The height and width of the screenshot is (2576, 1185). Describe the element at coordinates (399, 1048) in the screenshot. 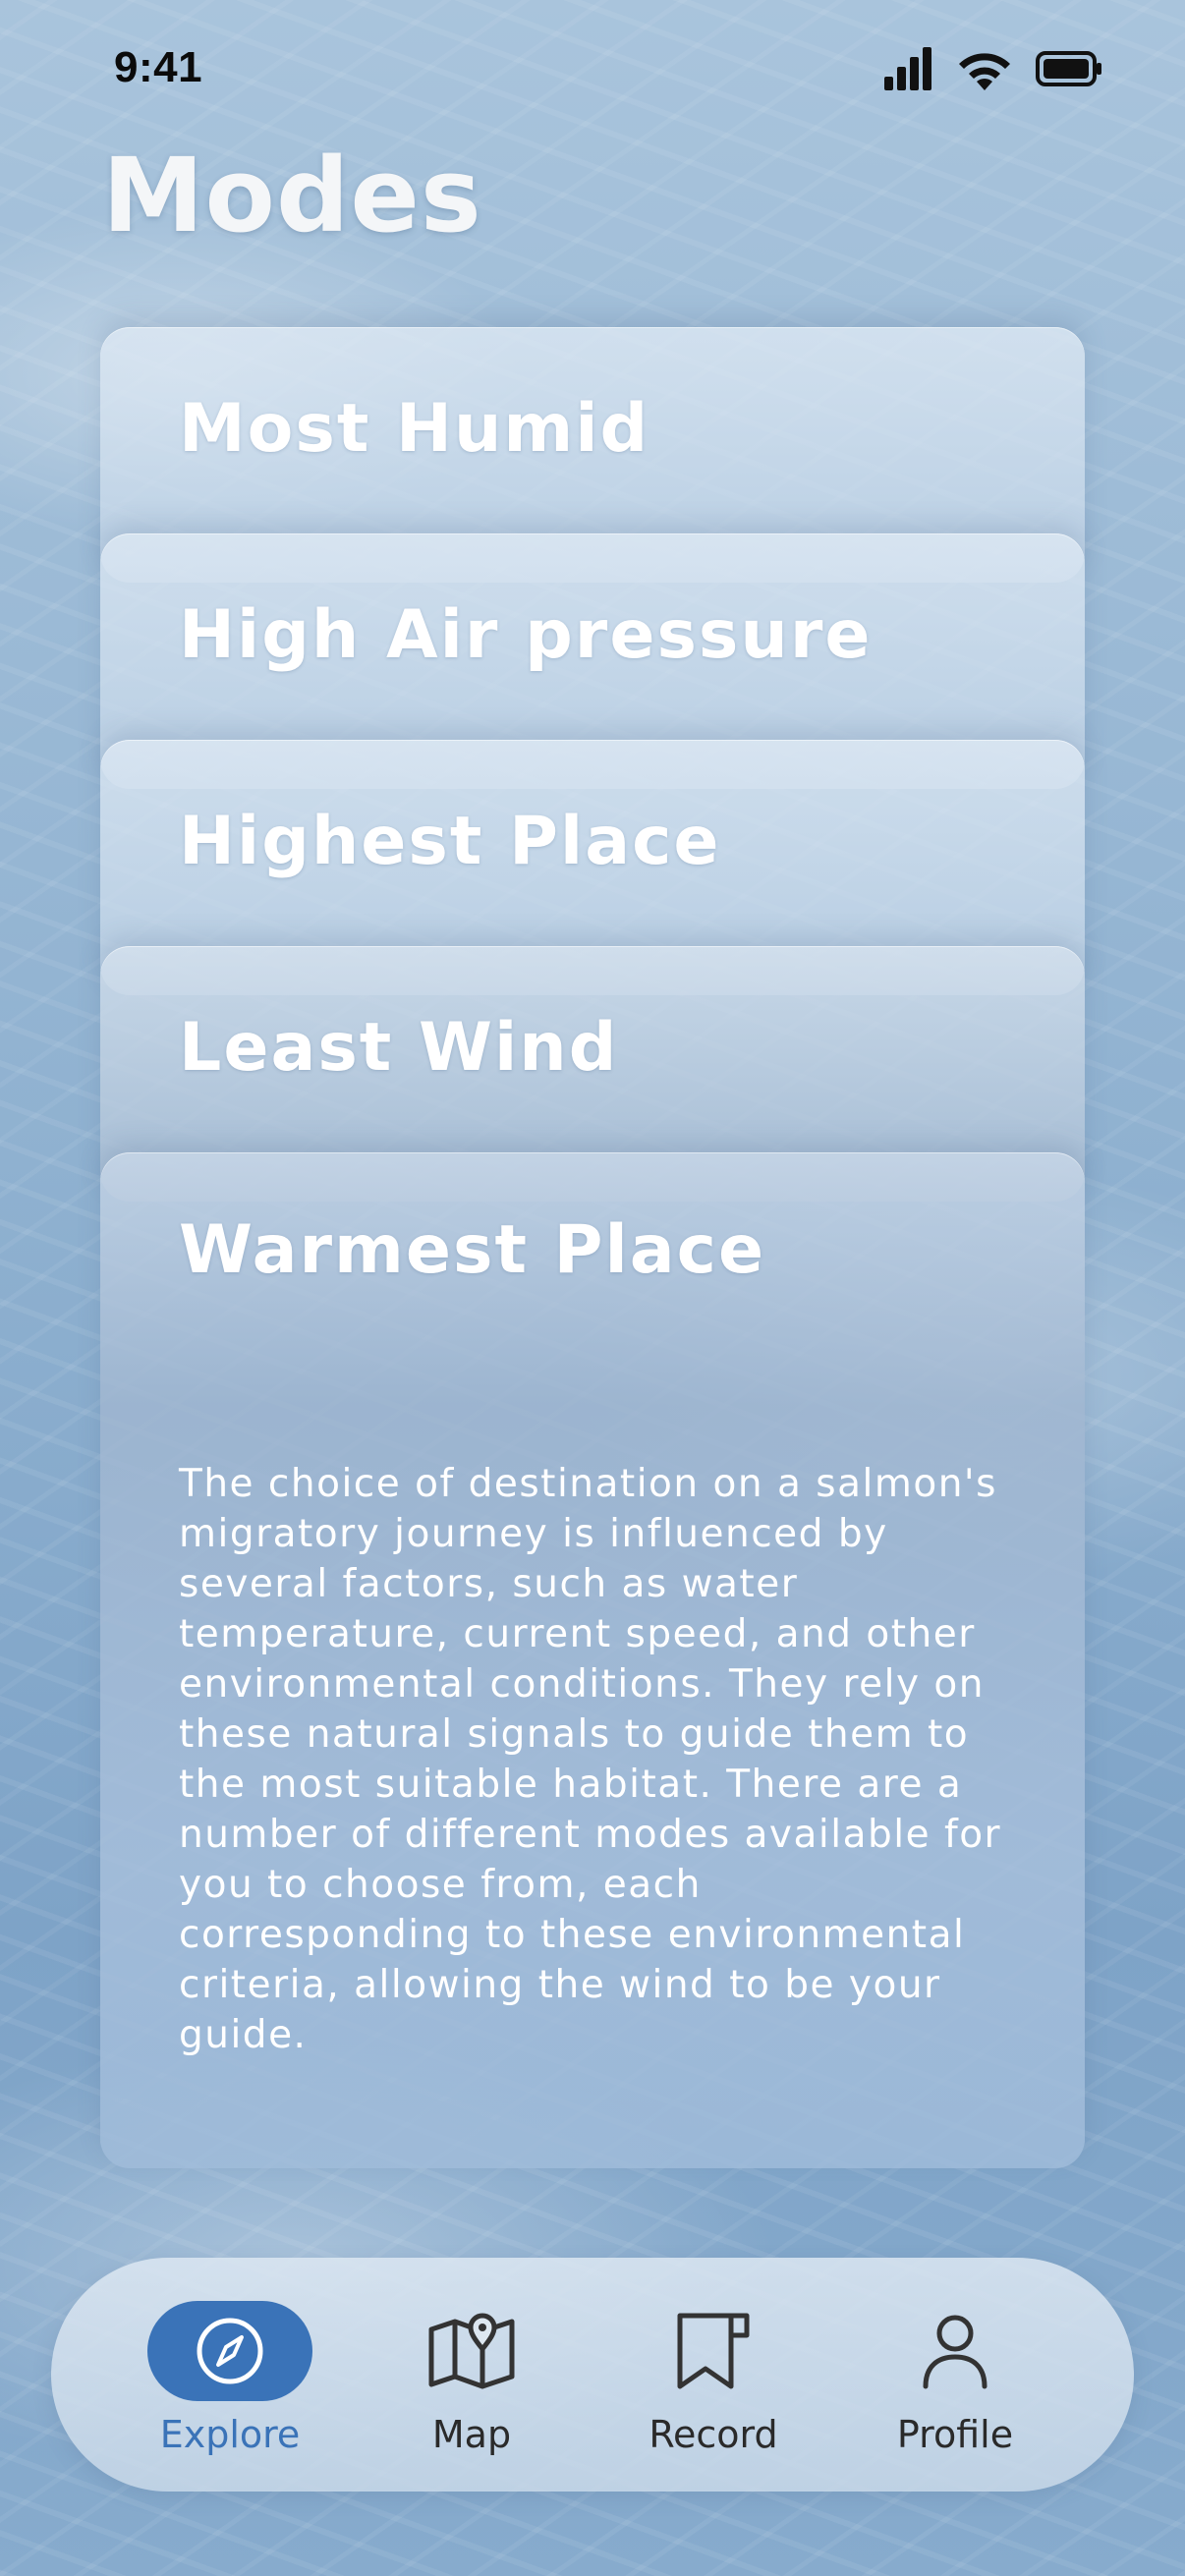

I see `mode-label: Least Wind` at that location.